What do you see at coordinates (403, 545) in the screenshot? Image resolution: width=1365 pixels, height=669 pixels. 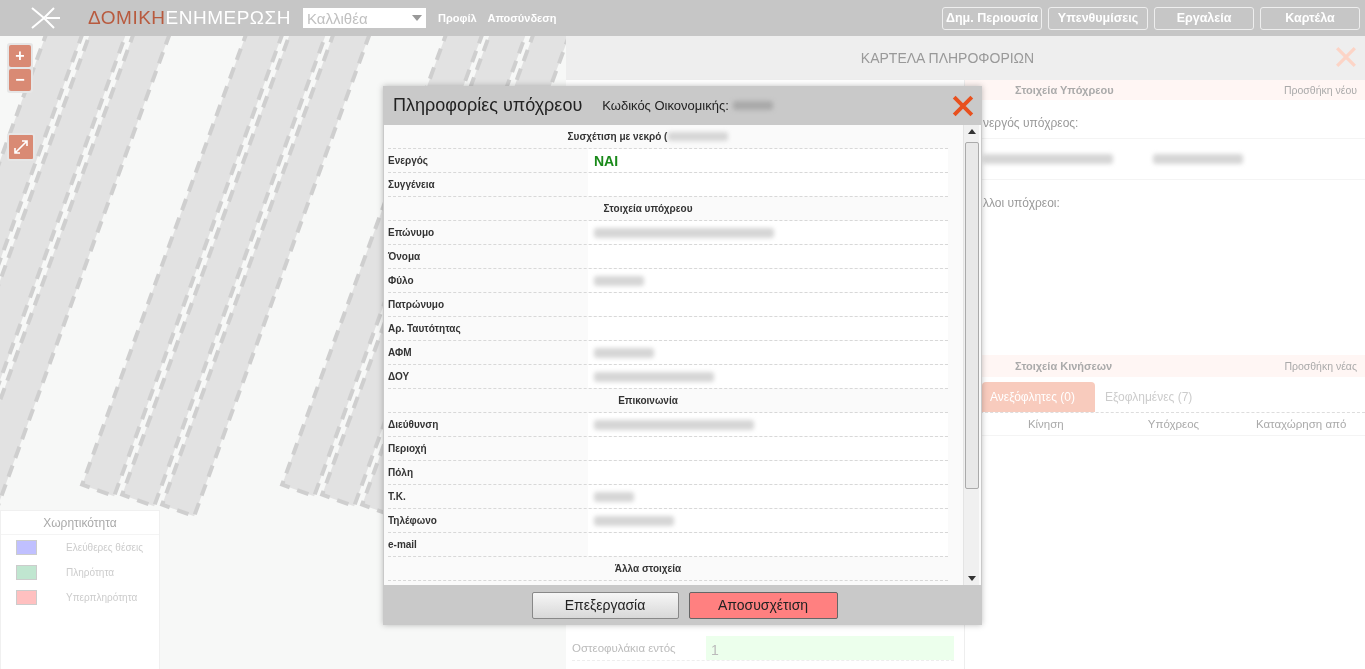 I see `field-label: e-mail` at bounding box center [403, 545].